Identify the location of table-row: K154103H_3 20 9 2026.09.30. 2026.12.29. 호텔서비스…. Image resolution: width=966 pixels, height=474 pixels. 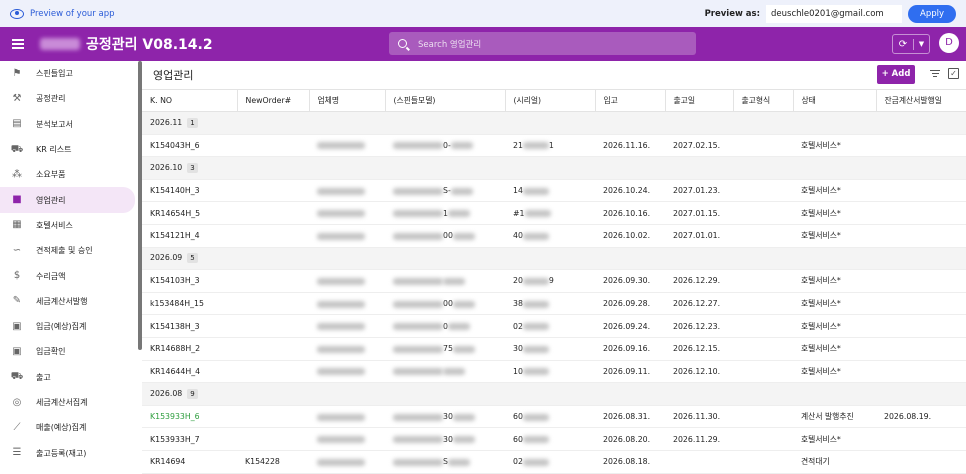
(554, 281).